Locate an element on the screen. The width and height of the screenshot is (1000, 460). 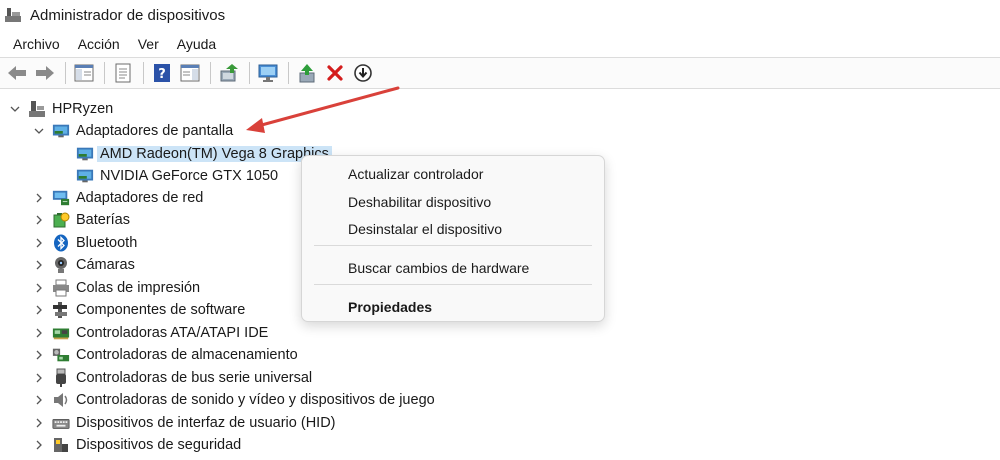
tree-category-adaptadores-de-pantalla: Adaptadores de pantalla is located at coordinates (132, 131).